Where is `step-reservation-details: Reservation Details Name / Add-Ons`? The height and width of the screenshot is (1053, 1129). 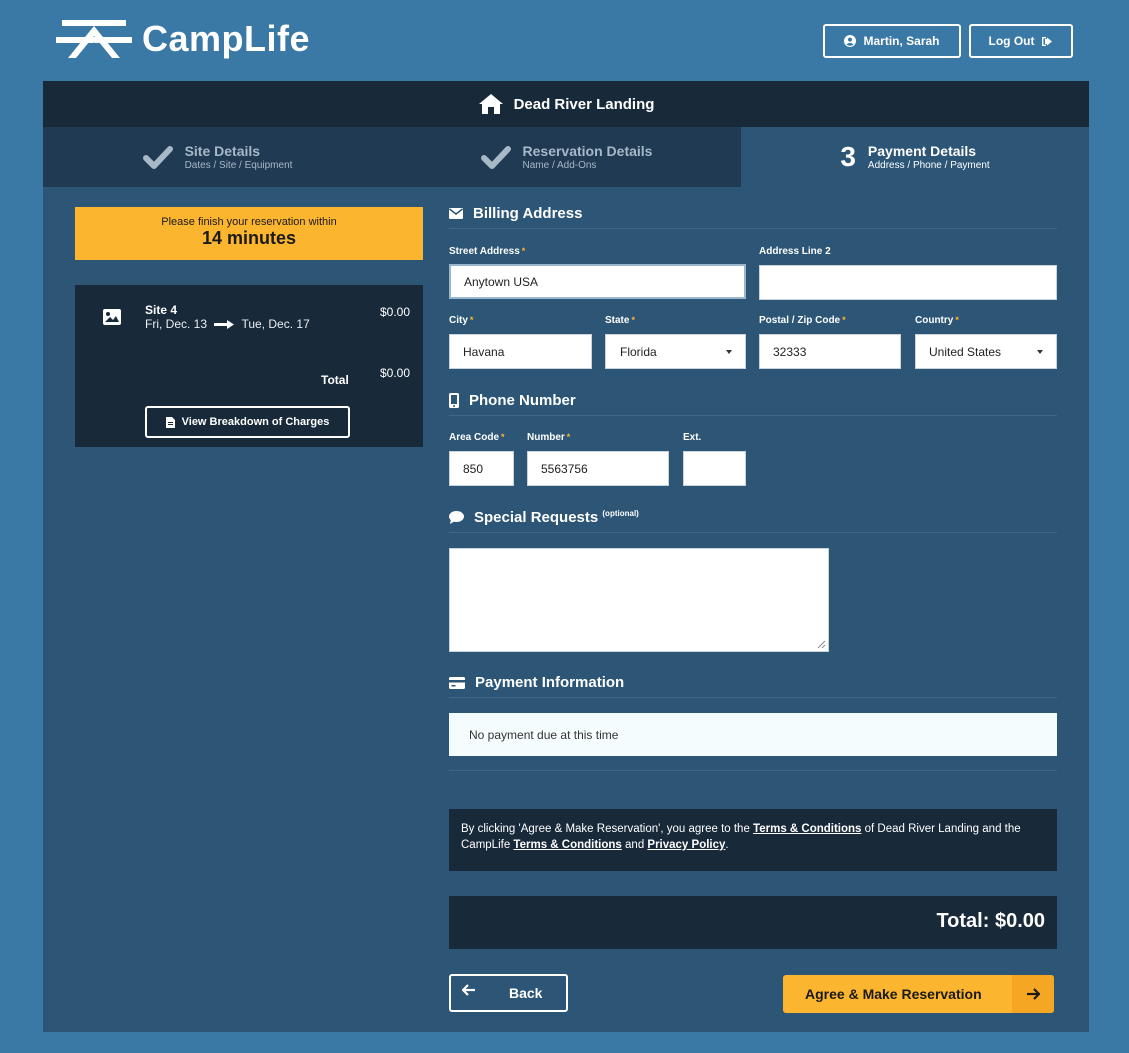
step-reservation-details: Reservation Details Name / Add-Ons is located at coordinates (566, 157).